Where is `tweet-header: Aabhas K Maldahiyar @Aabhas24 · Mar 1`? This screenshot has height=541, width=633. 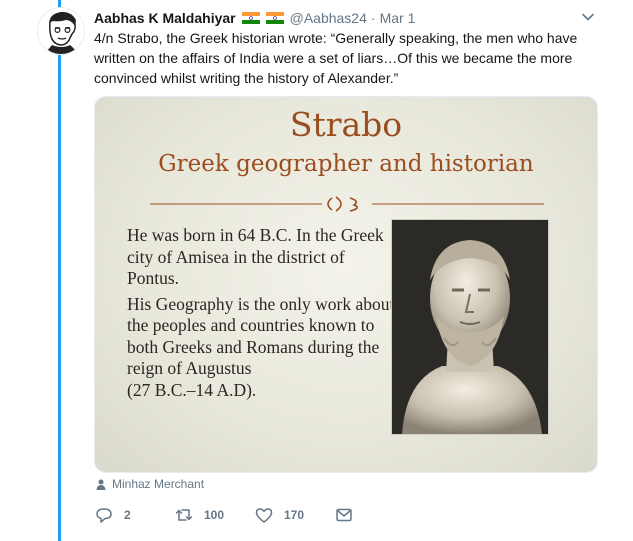
tweet-header: Aabhas K Maldahiyar @Aabhas24 · Mar 1 is located at coordinates (348, 18).